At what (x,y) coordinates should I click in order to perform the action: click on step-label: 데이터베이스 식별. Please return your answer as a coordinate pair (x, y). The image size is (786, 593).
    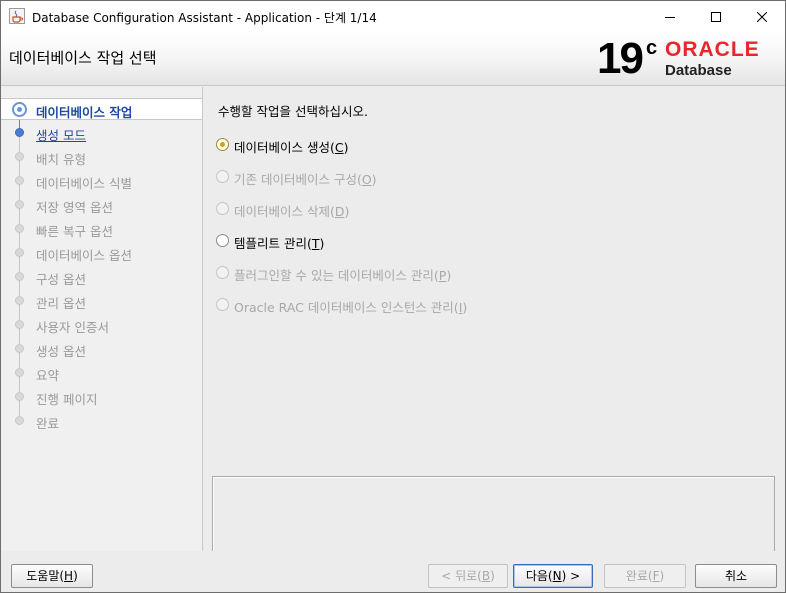
    Looking at the image, I should click on (84, 183).